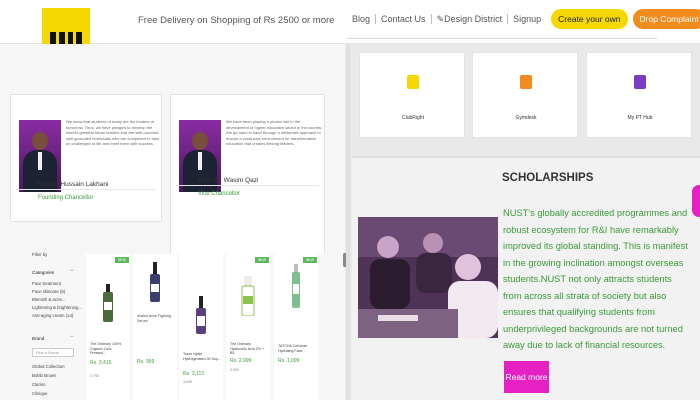  I want to click on partner-tile-gymdesk: Gymdesk, so click(525, 95).